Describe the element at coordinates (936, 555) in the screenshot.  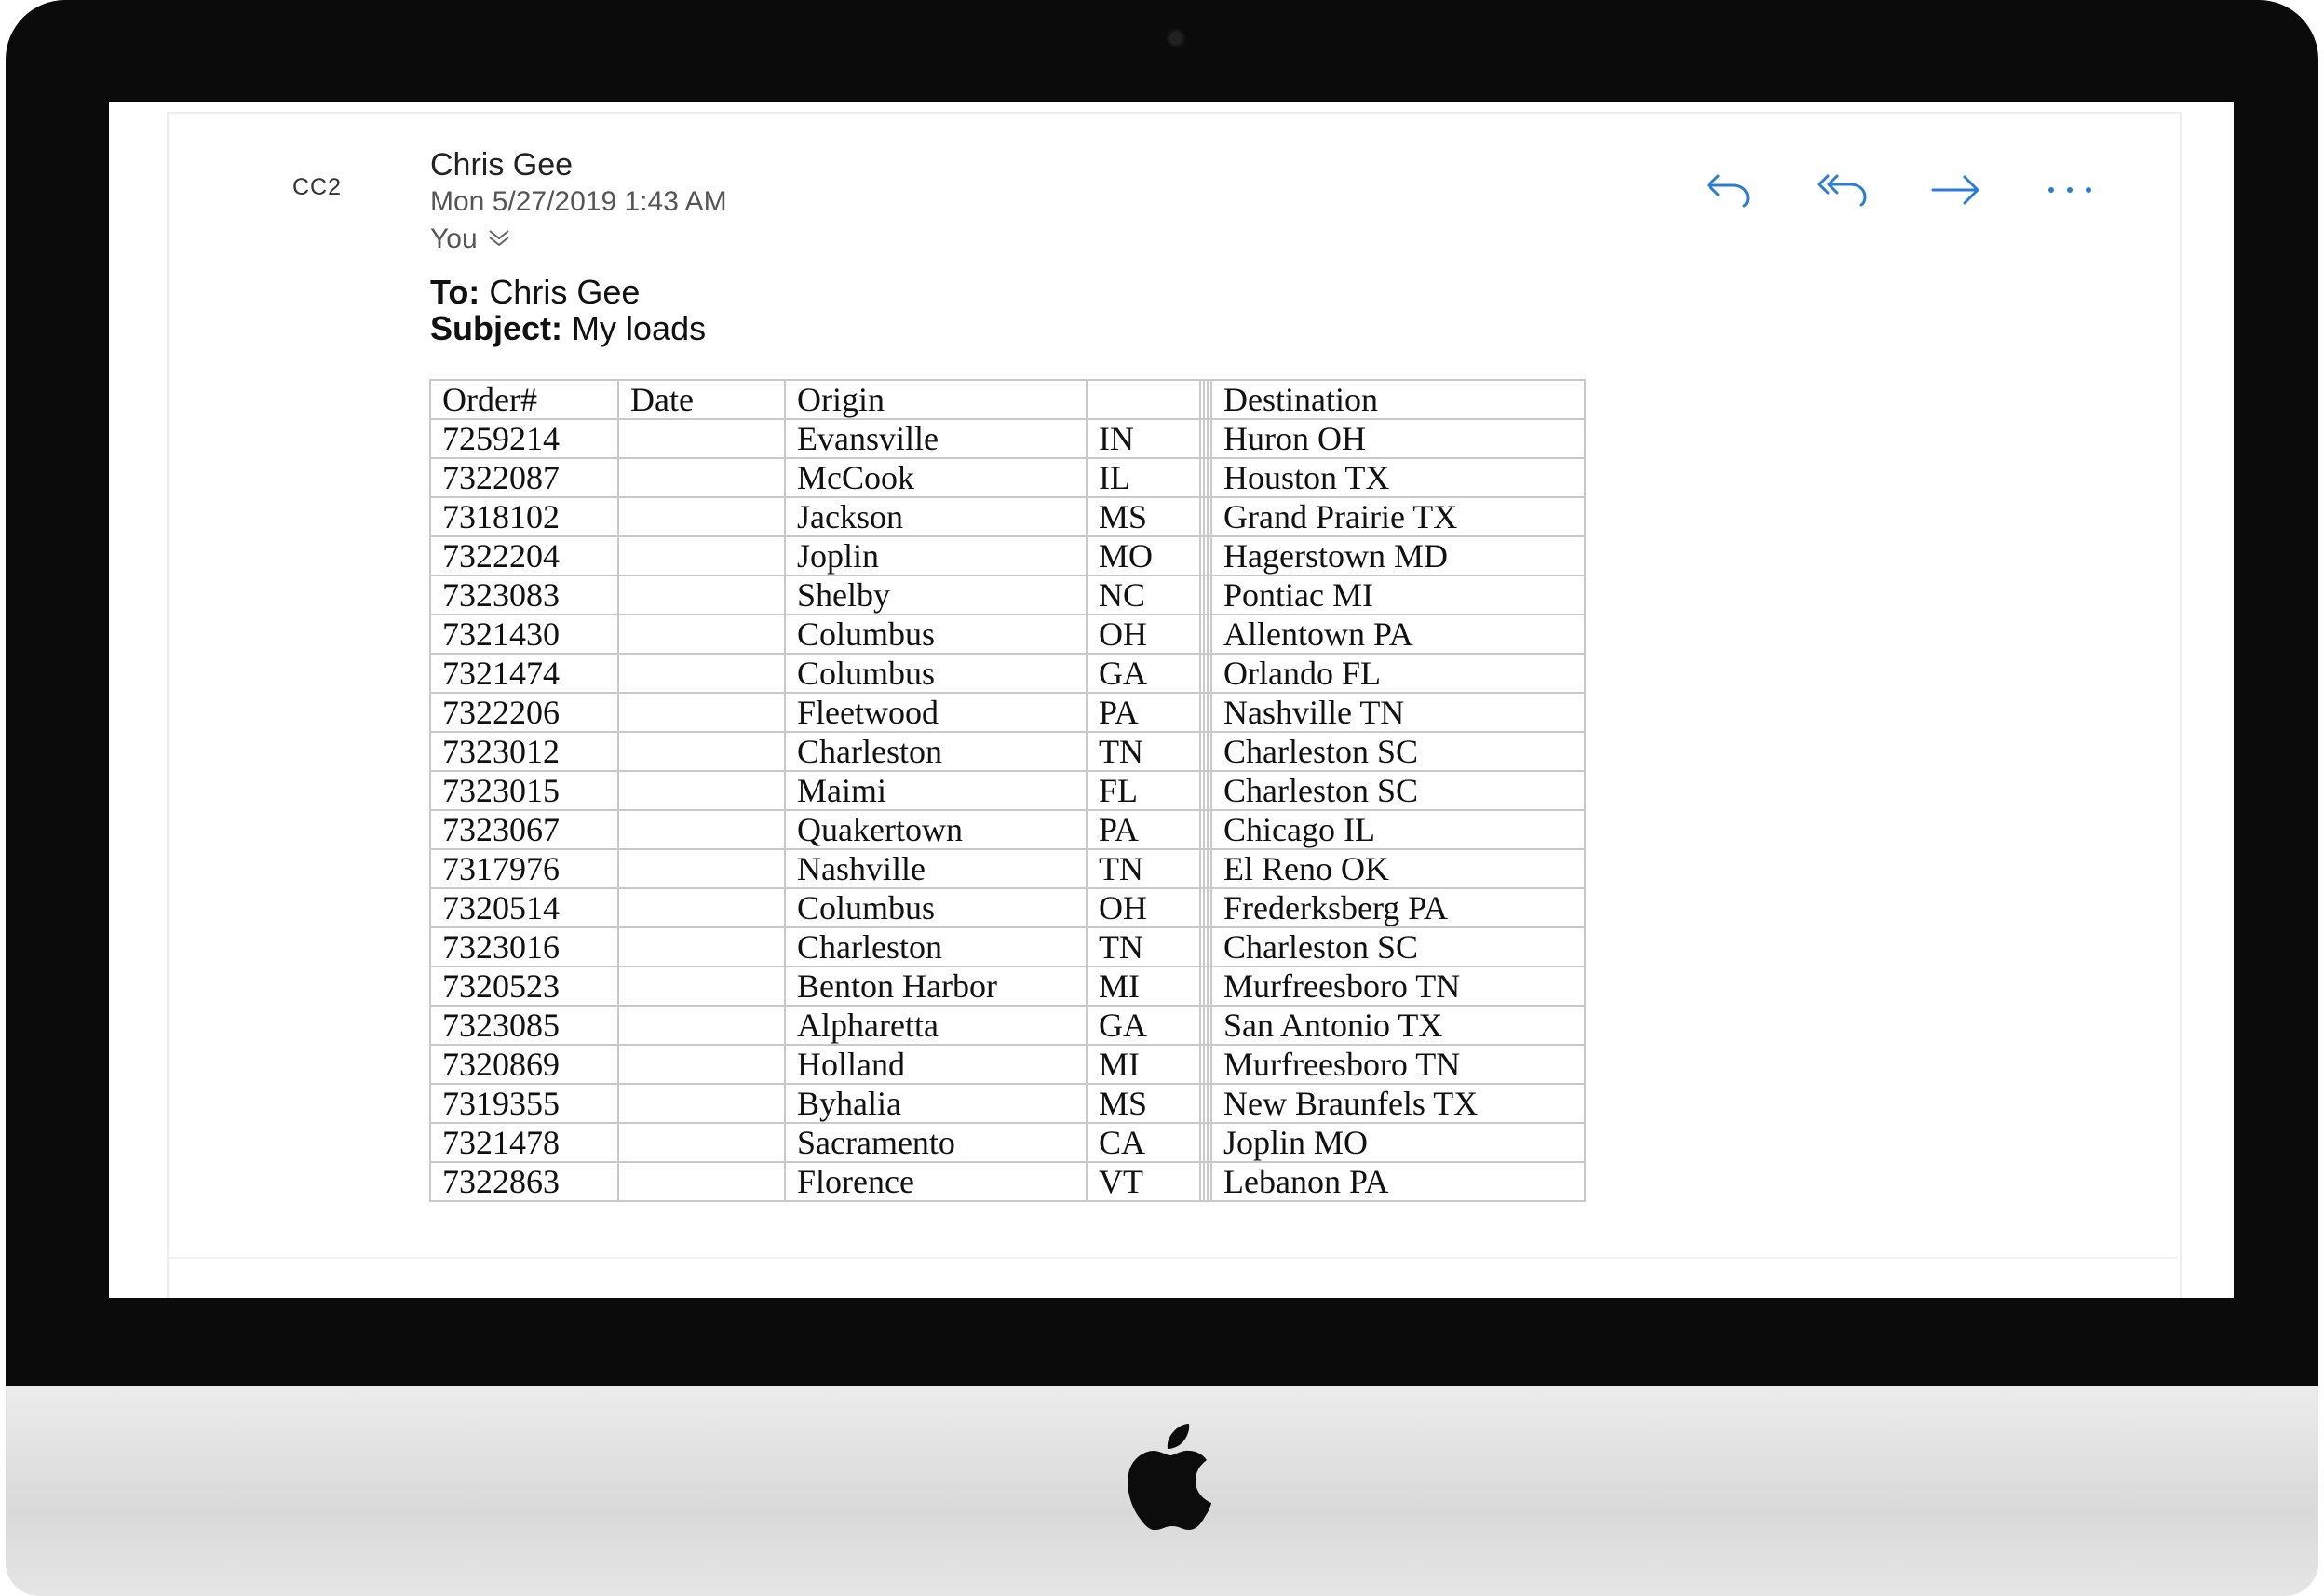
I see `cell-origin: Joplin` at that location.